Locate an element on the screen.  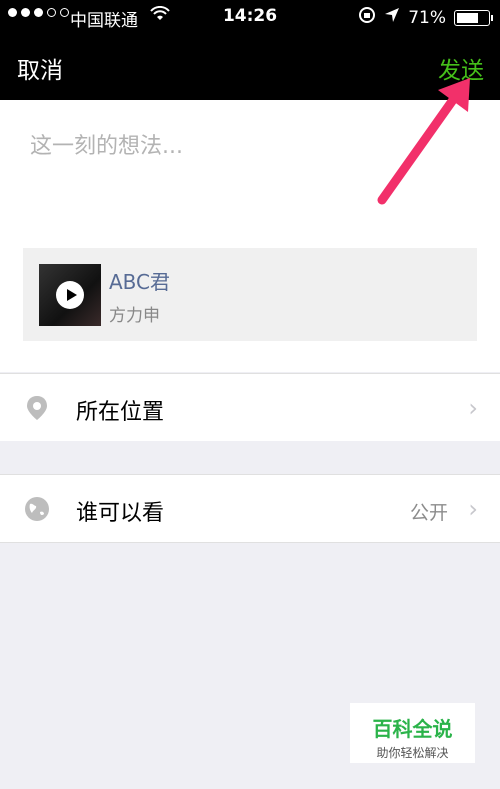
music-card: ABC君 方力申 is located at coordinates (250, 294).